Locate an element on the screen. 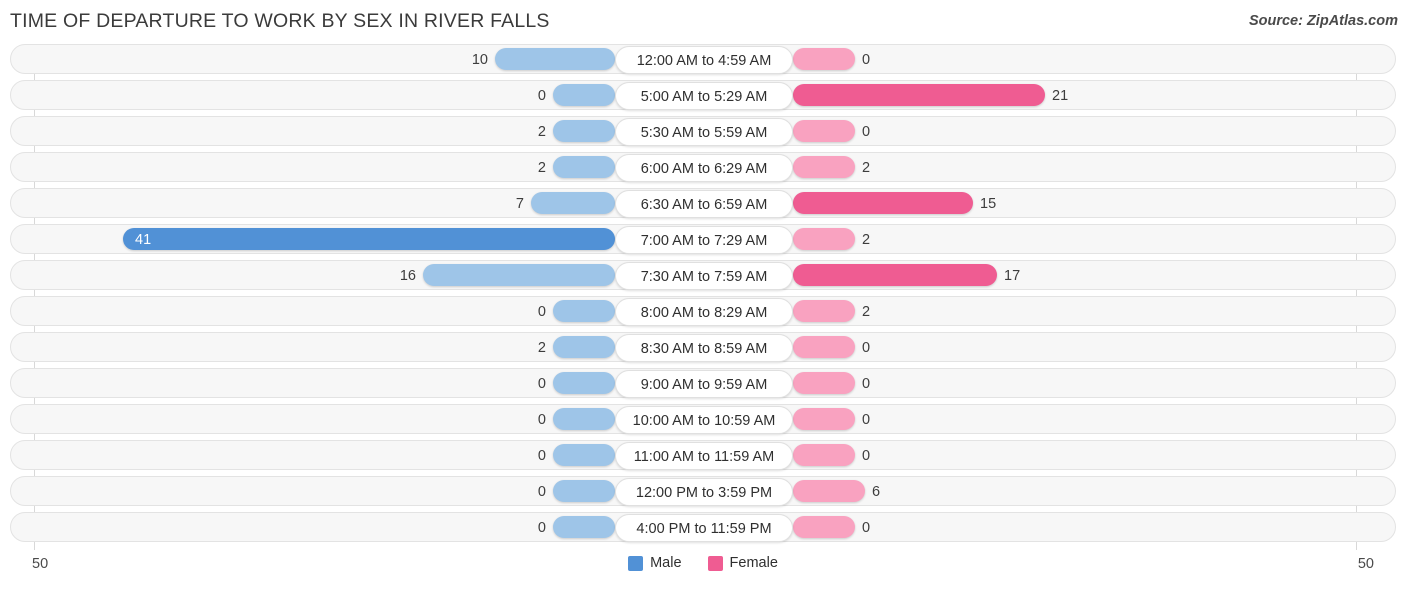  bar-row: 0 0 11:00 AM to 11:59 AM is located at coordinates (703, 455).